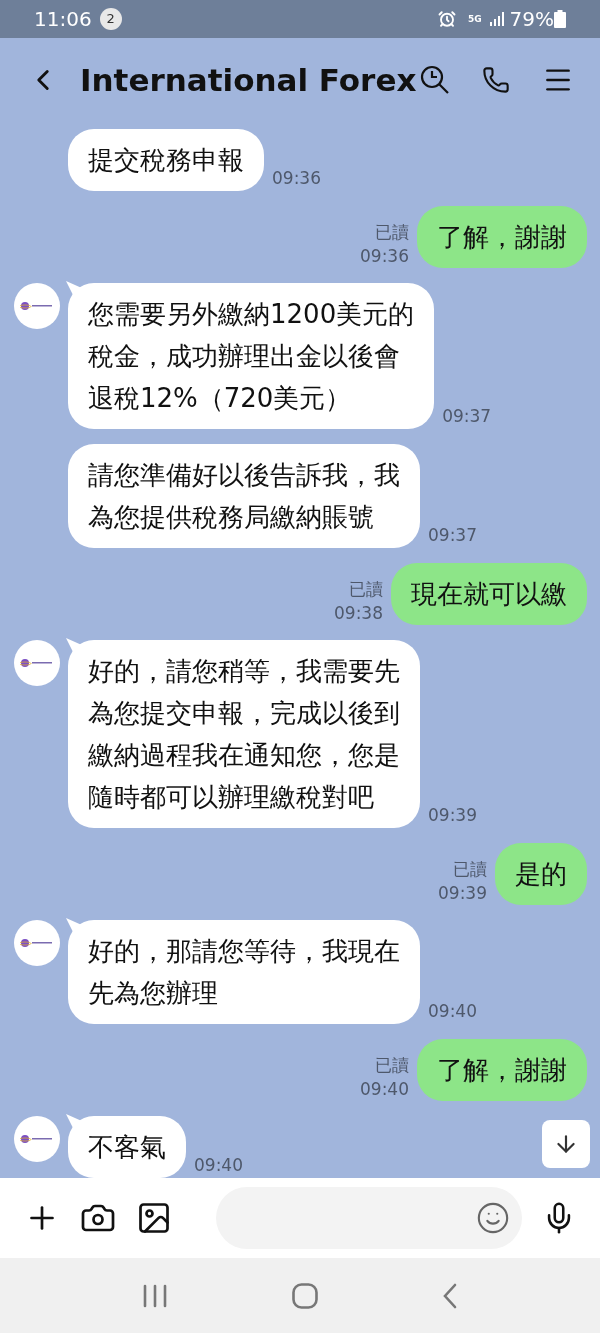 The height and width of the screenshot is (1333, 600). Describe the element at coordinates (63, 19) in the screenshot. I see `status-time: 11:06` at that location.